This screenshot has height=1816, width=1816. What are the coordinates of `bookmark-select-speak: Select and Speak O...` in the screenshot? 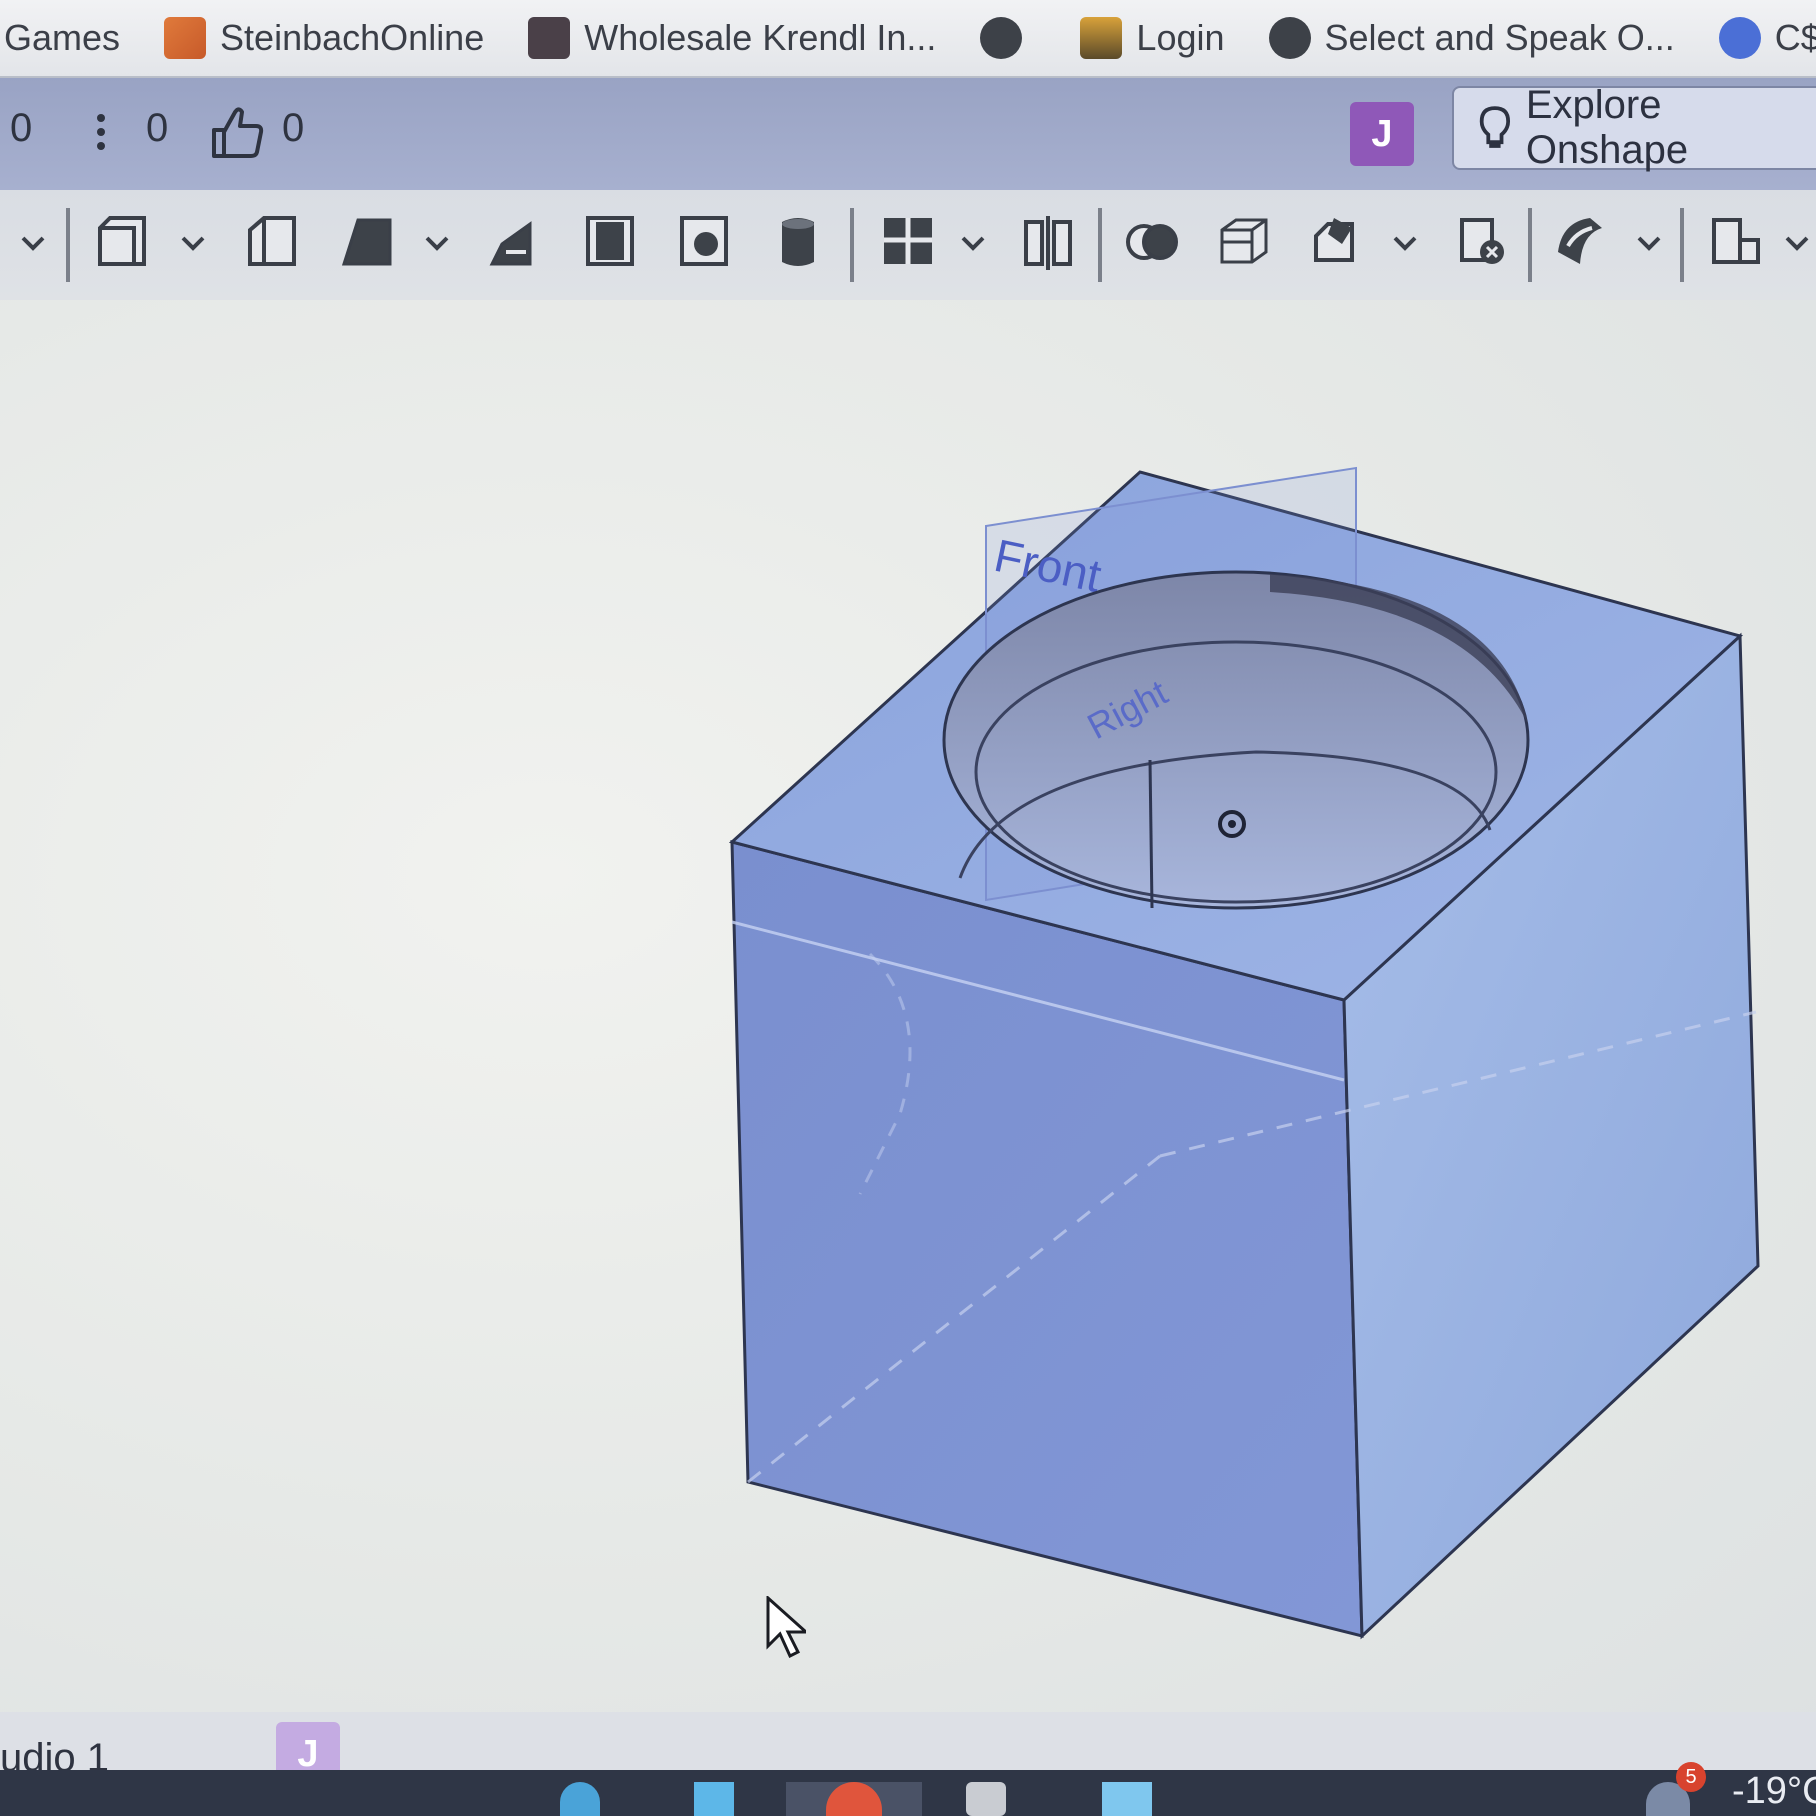 It's located at (1471, 38).